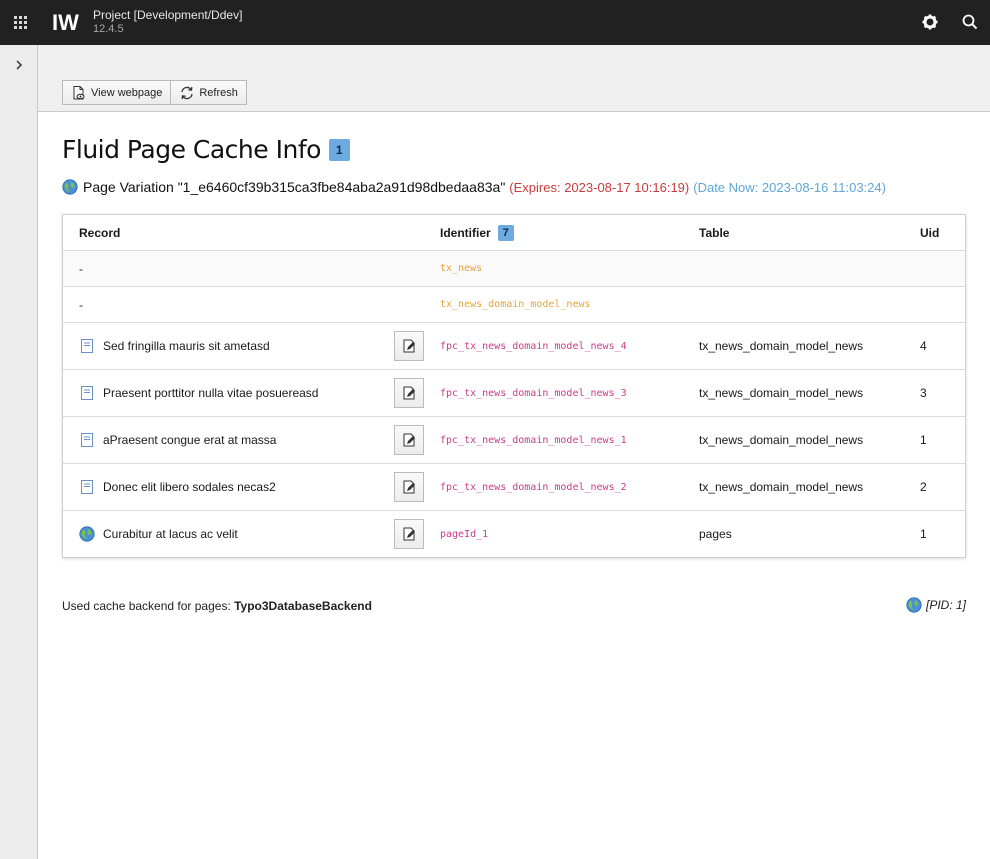  I want to click on page-title: Fluid Page Cache Info, so click(191, 149).